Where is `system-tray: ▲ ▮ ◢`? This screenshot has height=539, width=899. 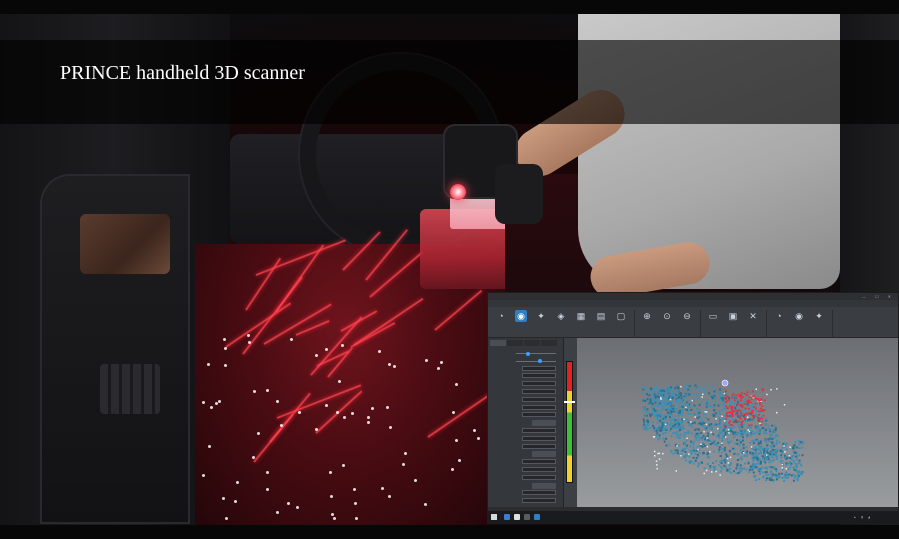
system-tray: ▲ ▮ ◢ is located at coordinates (862, 517).